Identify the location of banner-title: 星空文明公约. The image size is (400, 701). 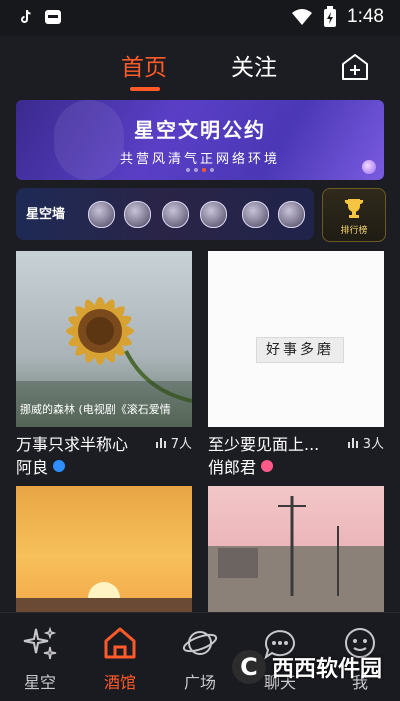
(200, 130).